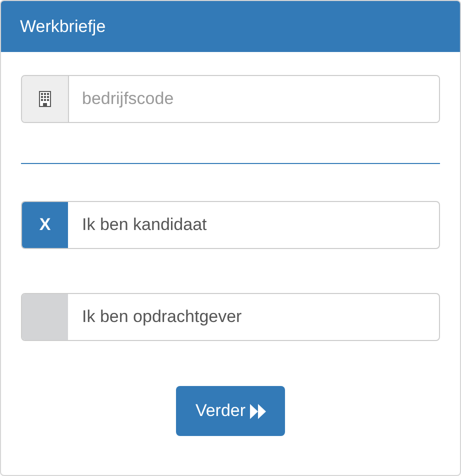  Describe the element at coordinates (162, 317) in the screenshot. I see `role-label: Ik ben opdrachtgever` at that location.